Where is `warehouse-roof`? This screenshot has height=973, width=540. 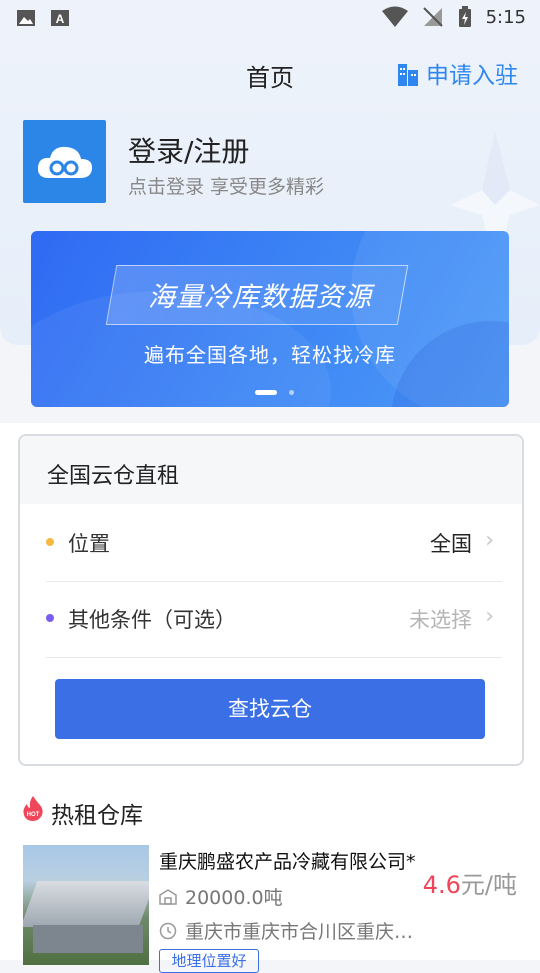 warehouse-roof is located at coordinates (86, 904).